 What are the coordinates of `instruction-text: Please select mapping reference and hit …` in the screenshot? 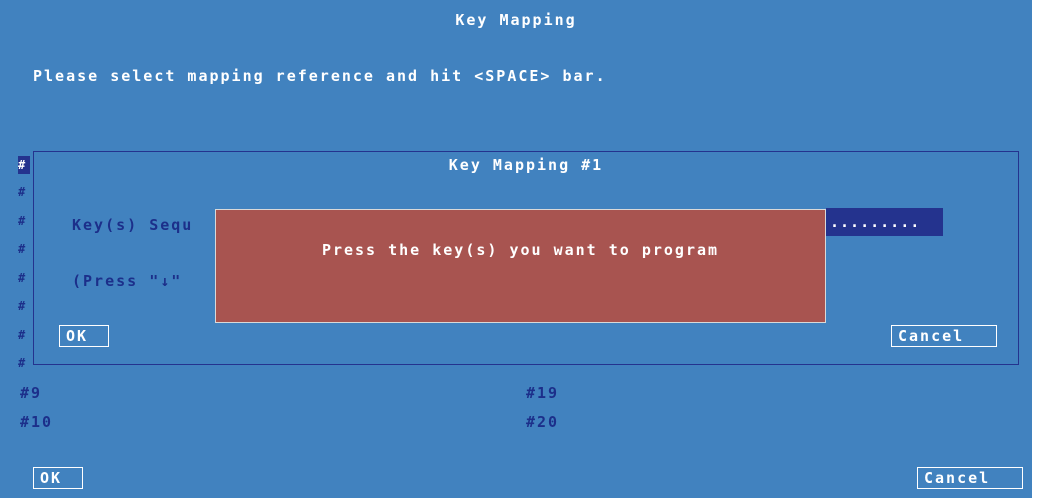 It's located at (320, 76).